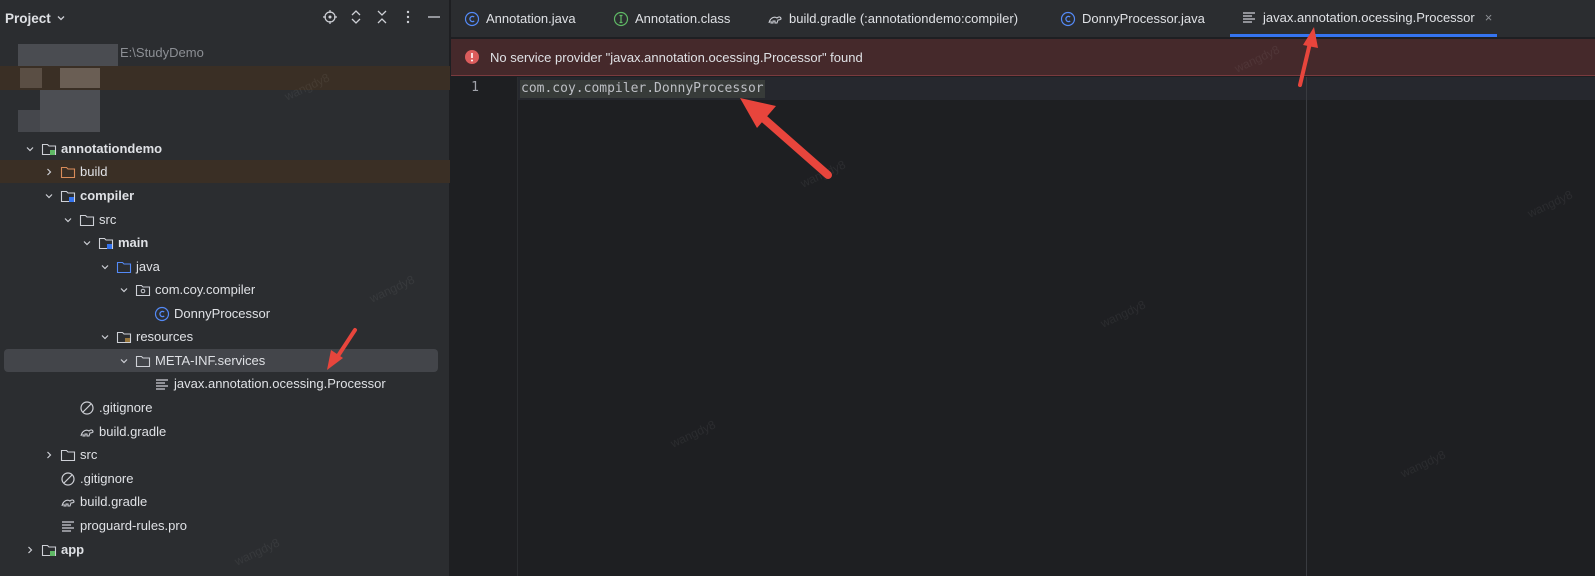 The height and width of the screenshot is (576, 1595). What do you see at coordinates (165, 336) in the screenshot?
I see `tree-item-label: resources` at bounding box center [165, 336].